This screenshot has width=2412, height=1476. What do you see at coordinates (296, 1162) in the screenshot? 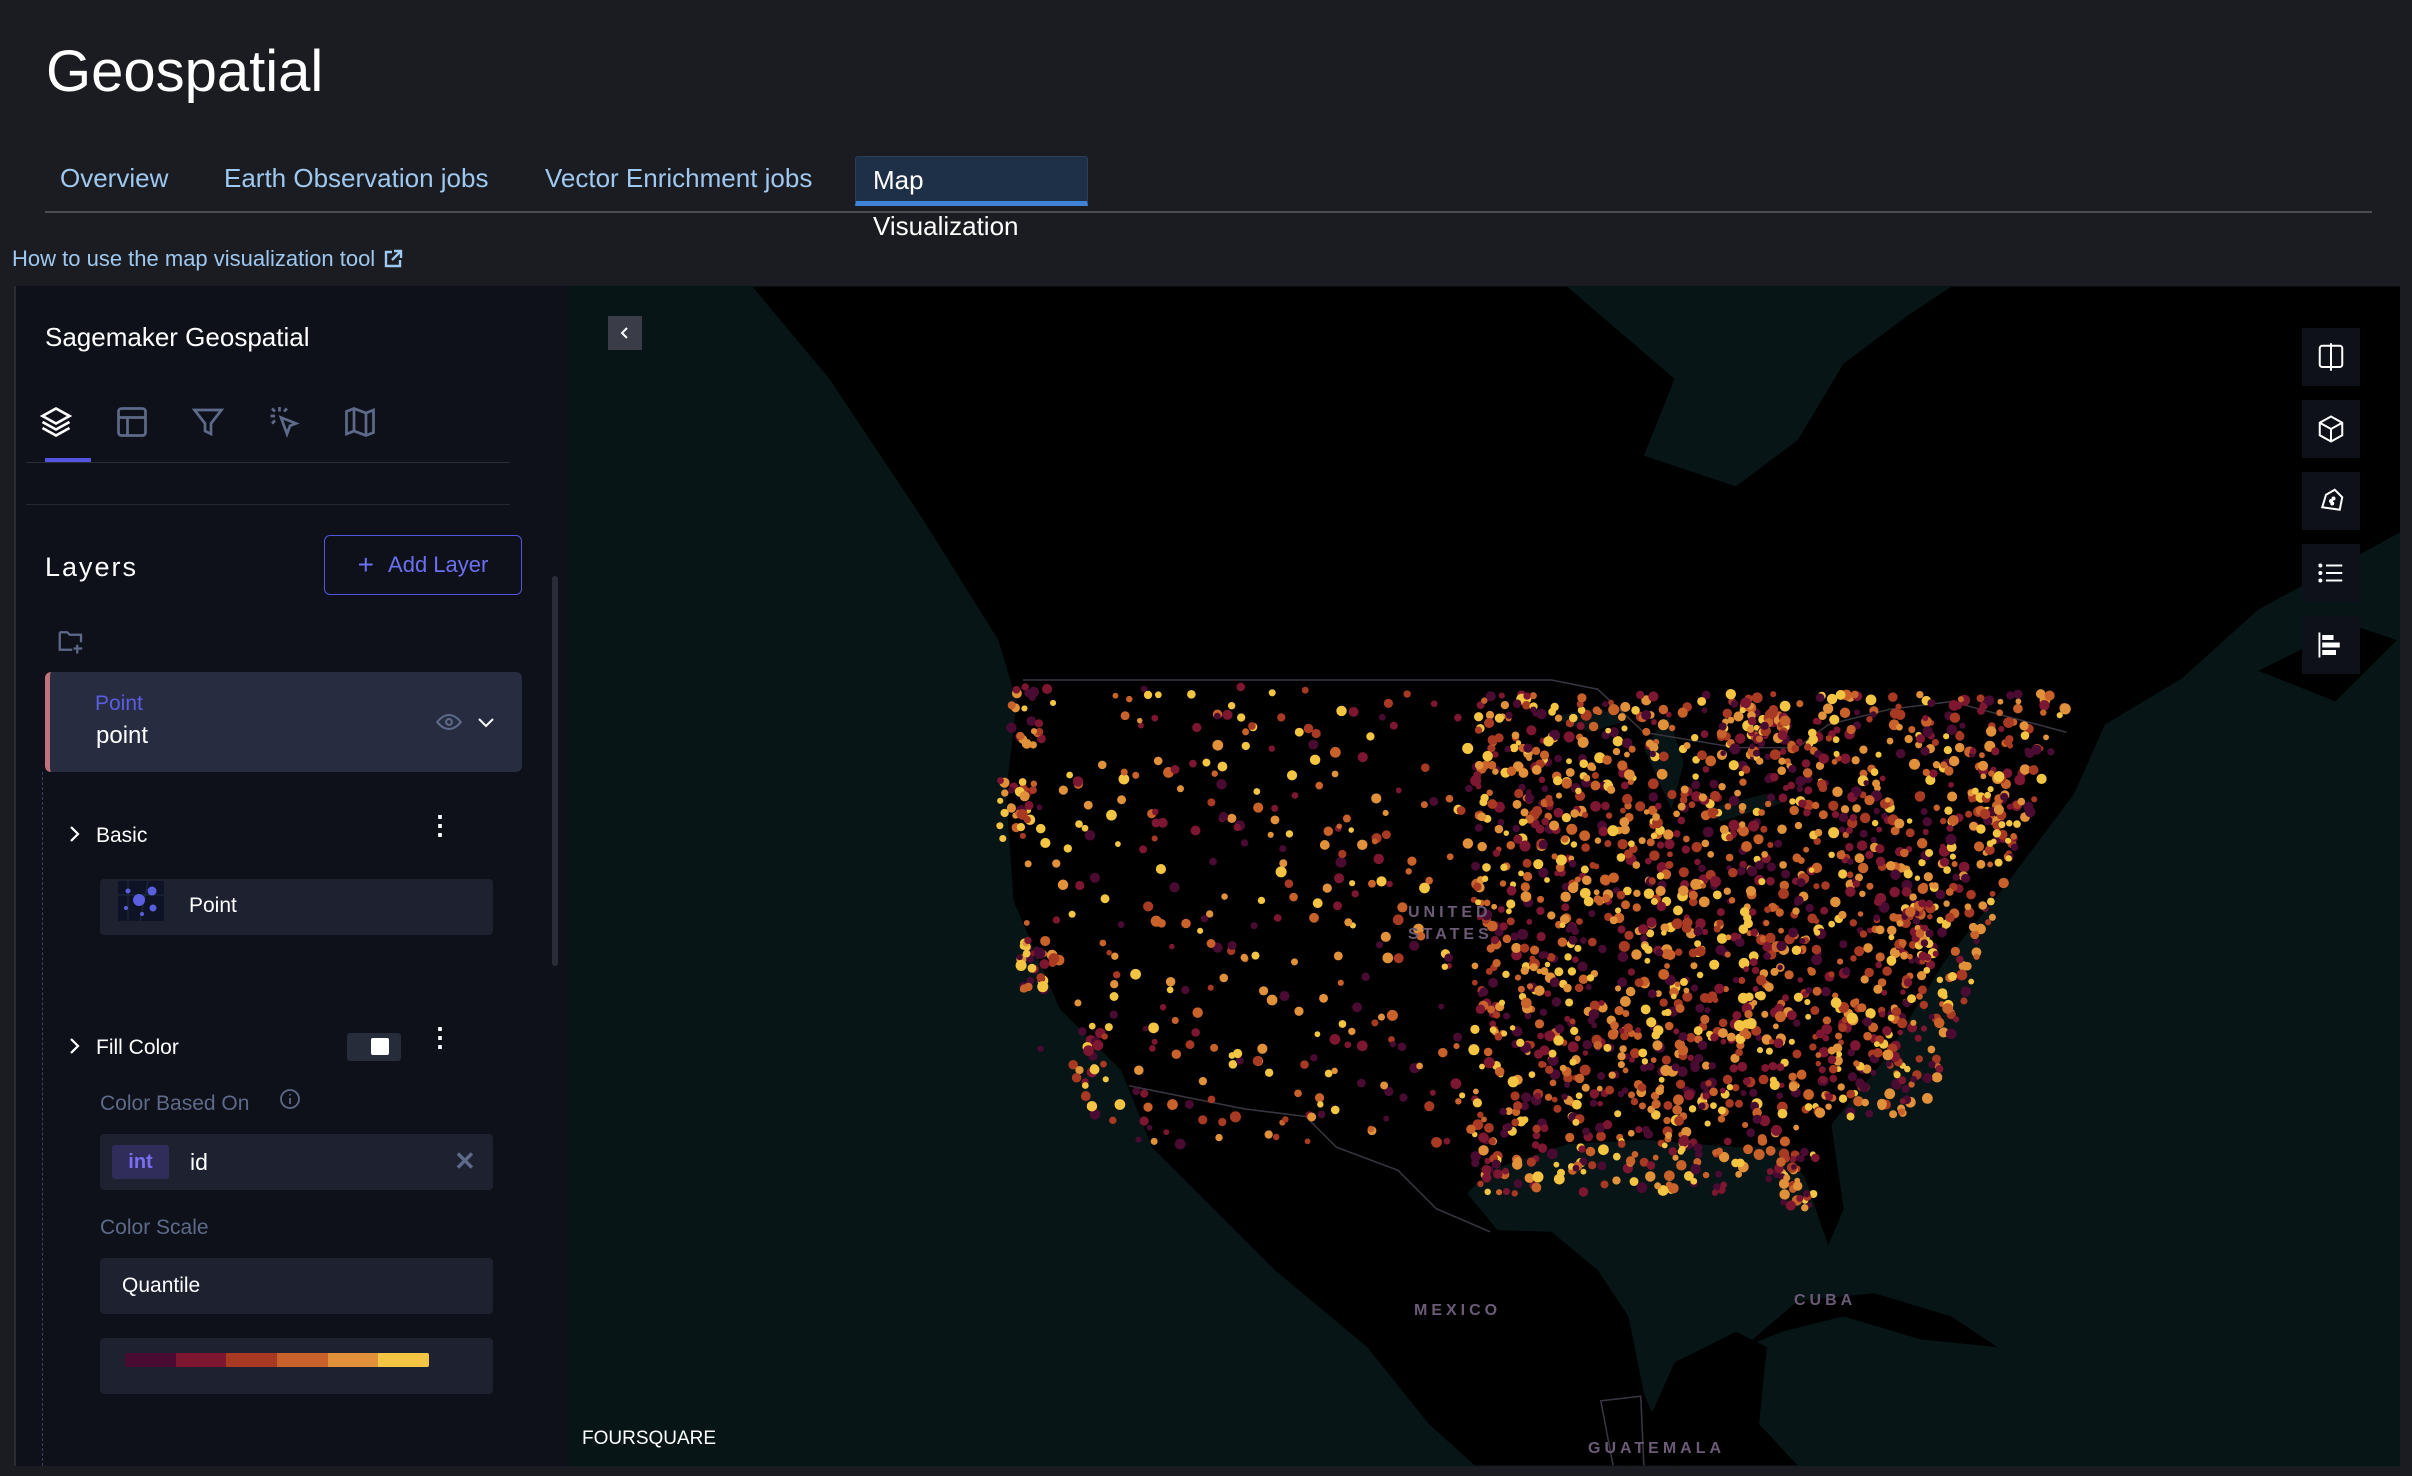
I see `color-field-selector: int id ✕` at bounding box center [296, 1162].